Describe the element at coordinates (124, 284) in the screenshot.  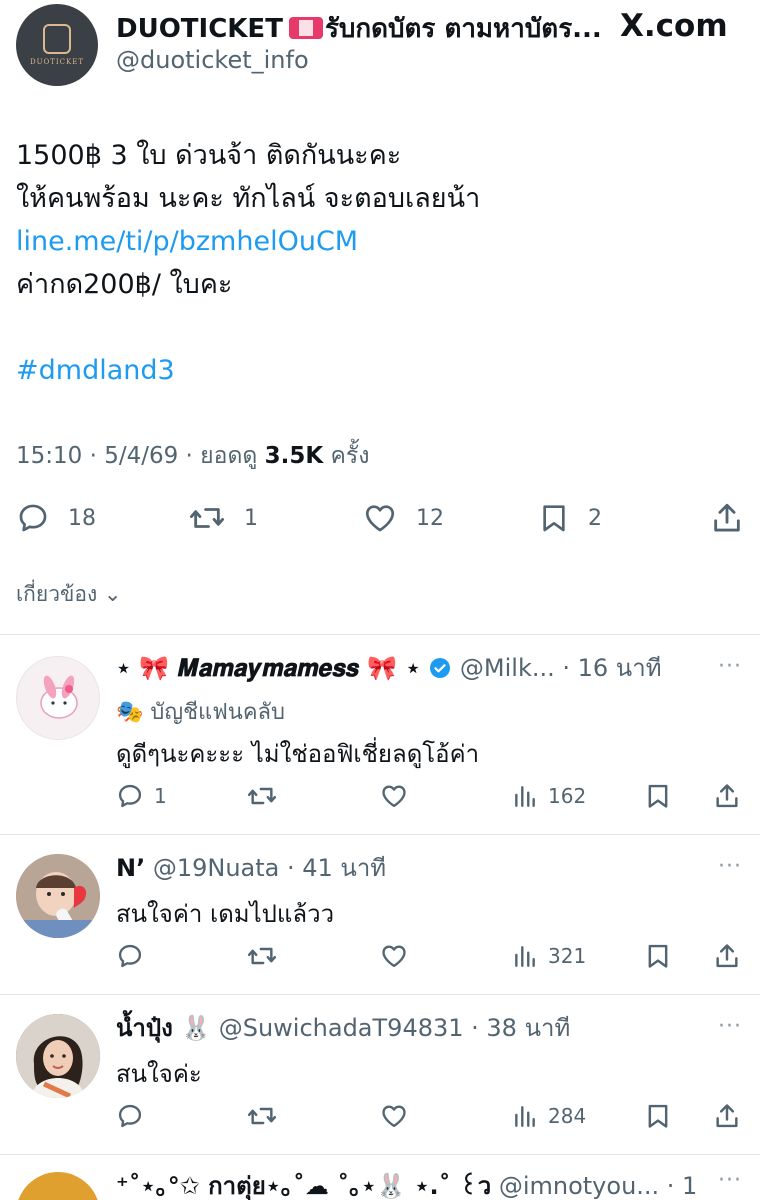
I see `price-line: ค่ากด200฿/ ใบคะ` at that location.